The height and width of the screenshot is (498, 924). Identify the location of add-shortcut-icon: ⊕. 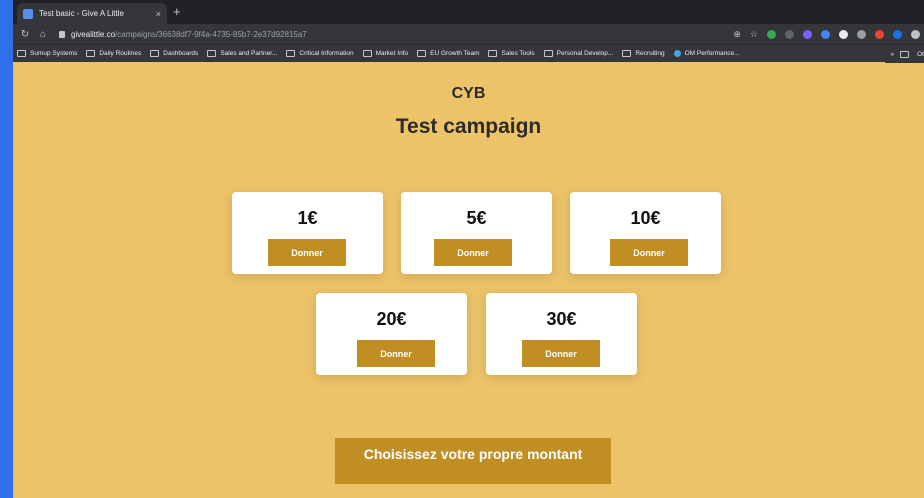
(737, 34).